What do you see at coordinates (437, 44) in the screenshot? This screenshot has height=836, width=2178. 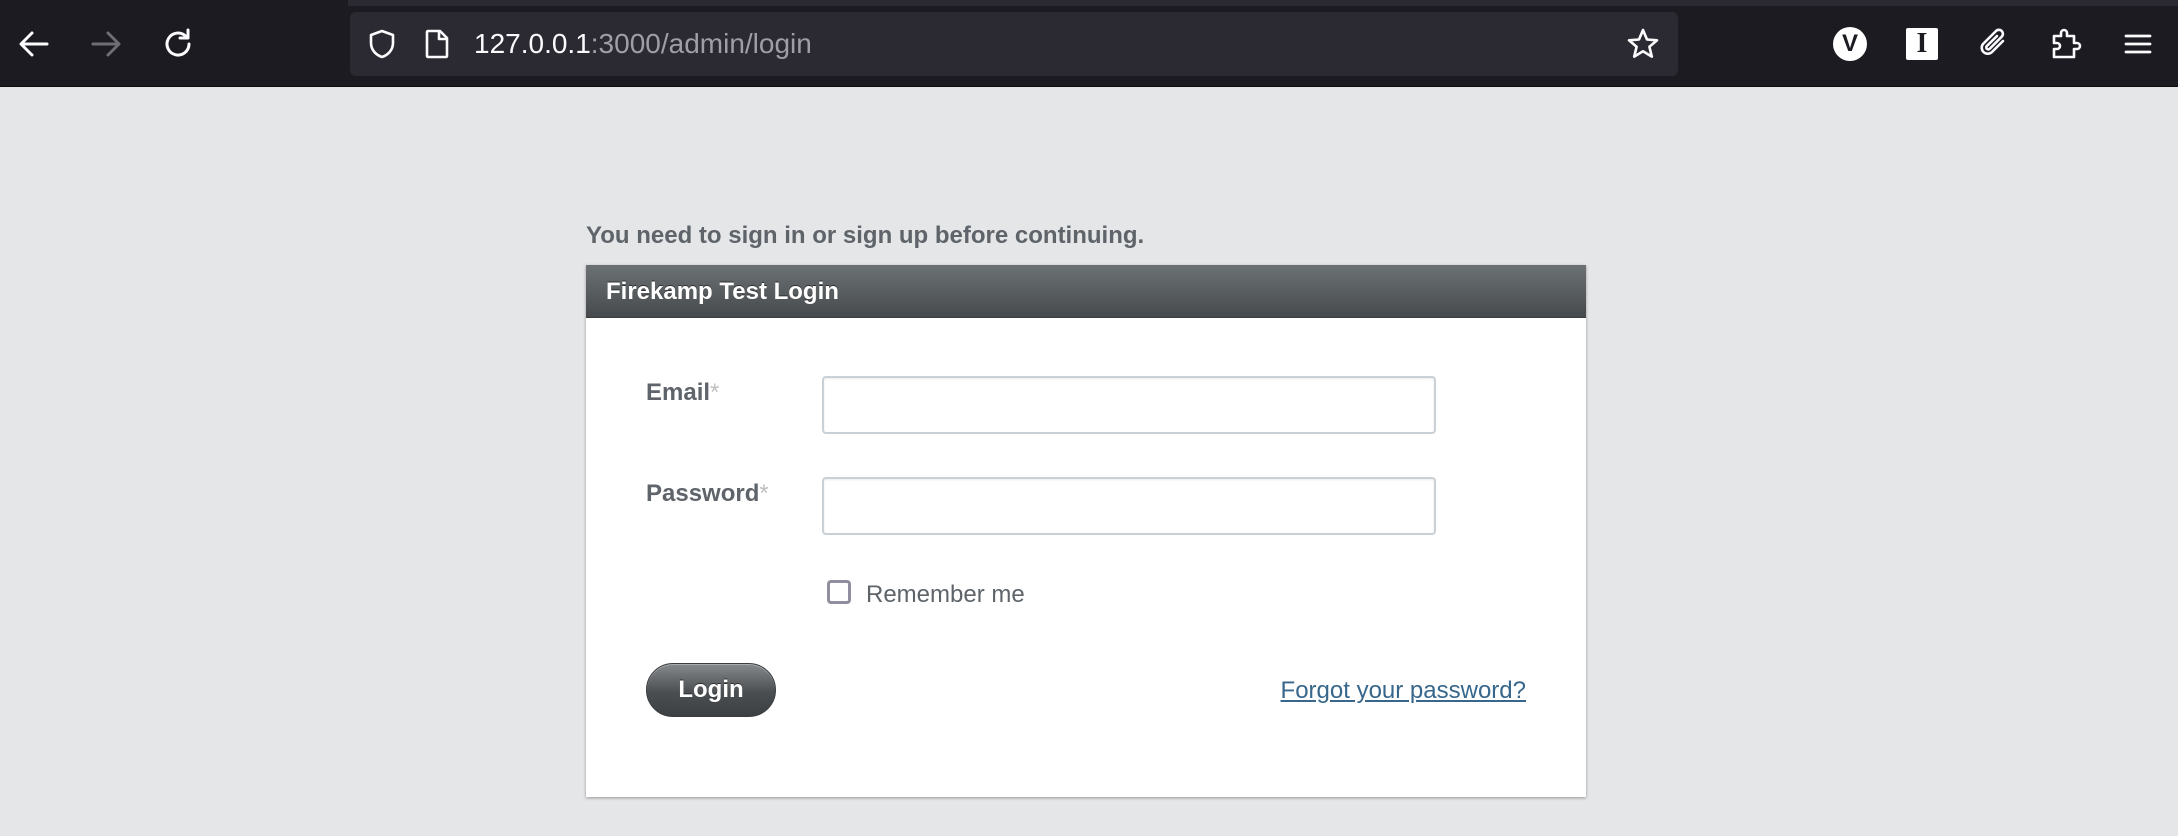 I see `page-icon` at bounding box center [437, 44].